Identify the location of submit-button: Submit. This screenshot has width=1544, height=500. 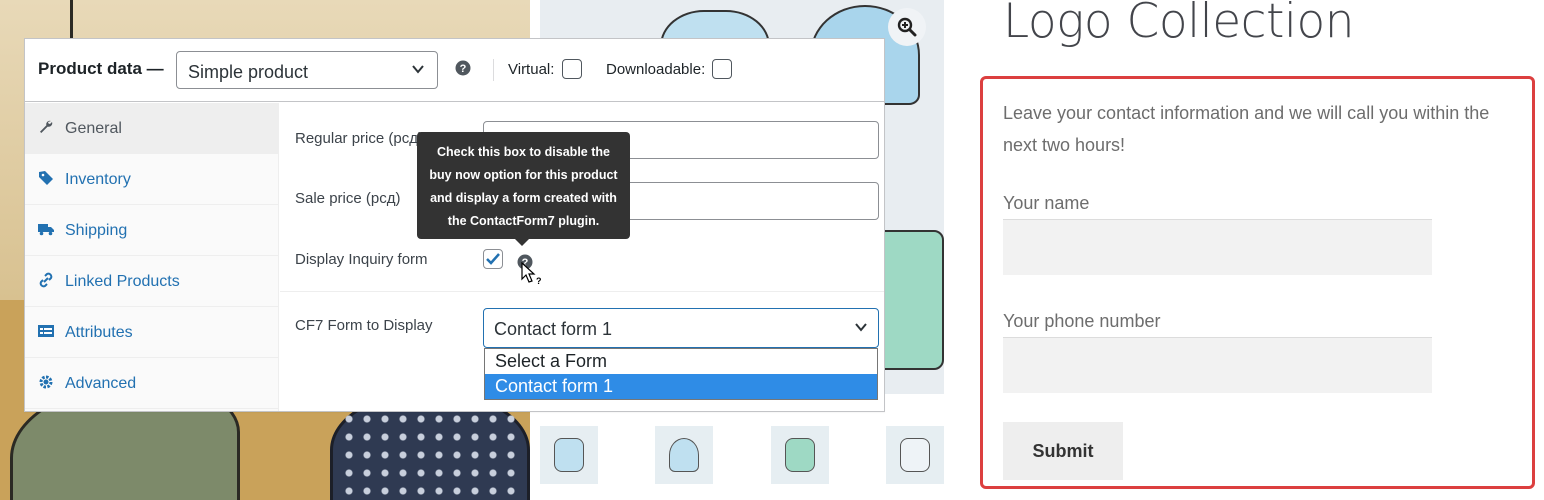
(1063, 451).